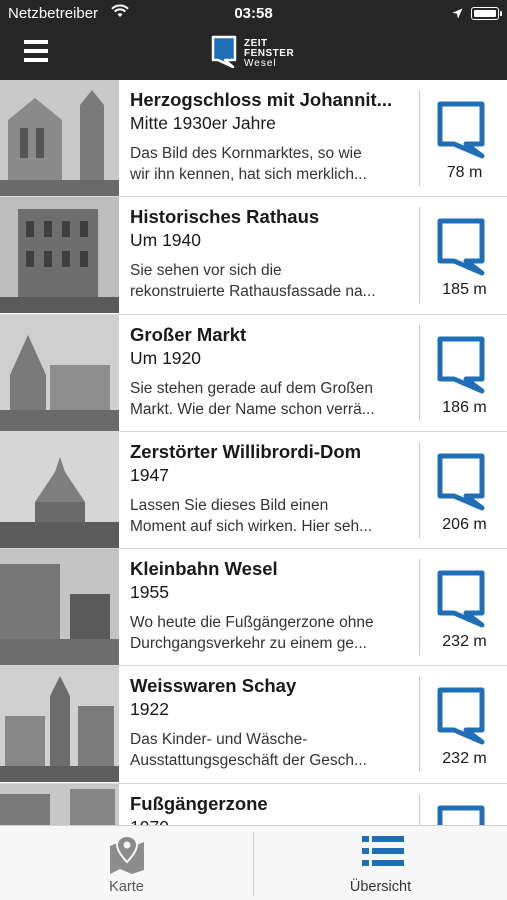 The image size is (507, 900). Describe the element at coordinates (149, 592) in the screenshot. I see `poi-date: 1955` at that location.